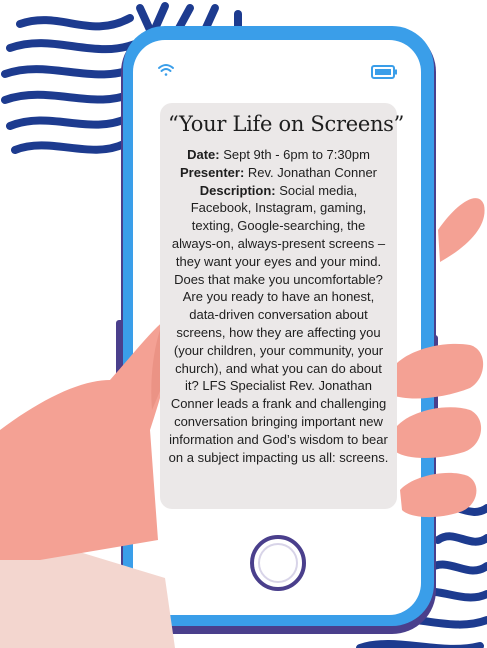 Image resolution: width=487 pixels, height=648 pixels. What do you see at coordinates (278, 563) in the screenshot?
I see `home-button-icon` at bounding box center [278, 563].